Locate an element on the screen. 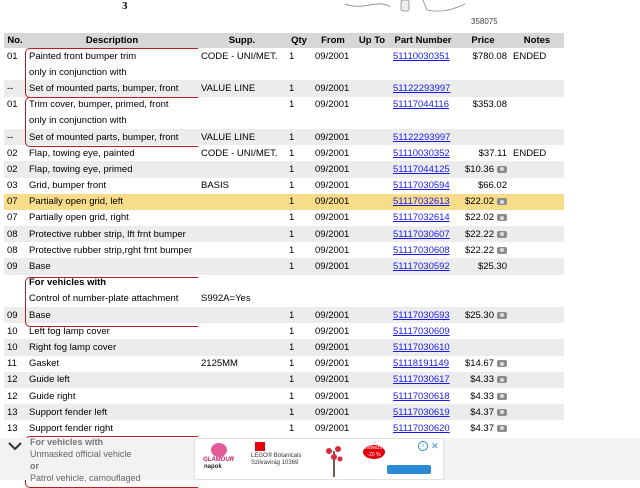 The image size is (640, 488). part-number-cell: 51122293997 is located at coordinates (423, 88).